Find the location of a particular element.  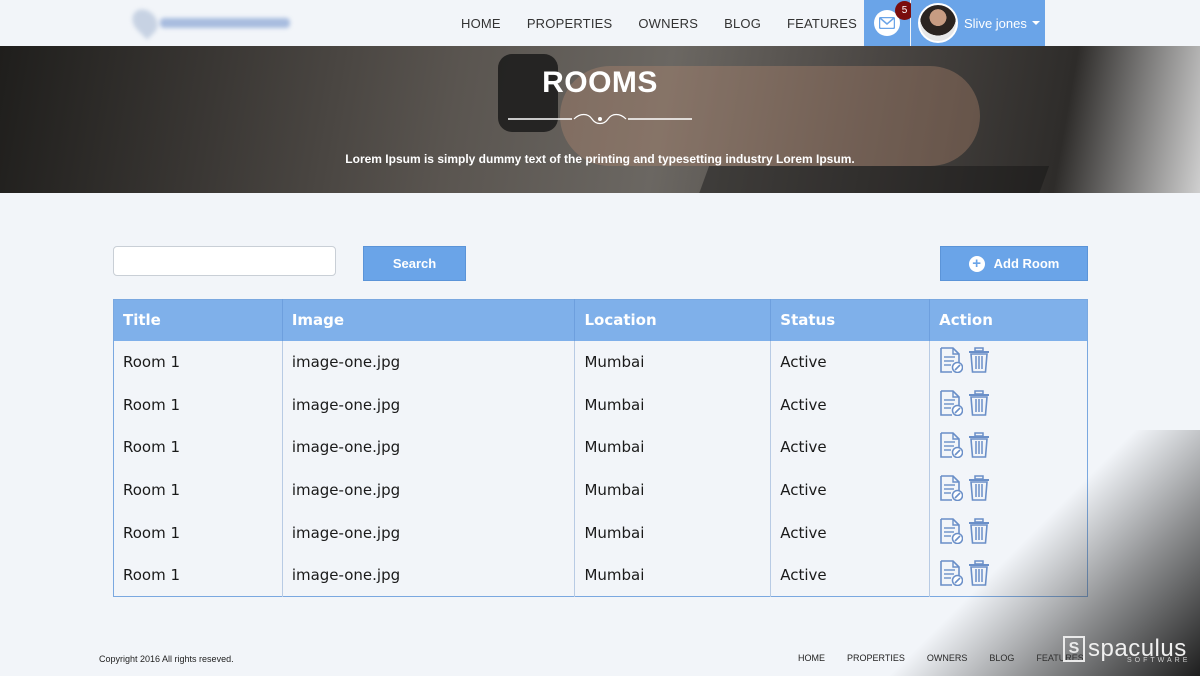

logo-wordmark is located at coordinates (225, 23).